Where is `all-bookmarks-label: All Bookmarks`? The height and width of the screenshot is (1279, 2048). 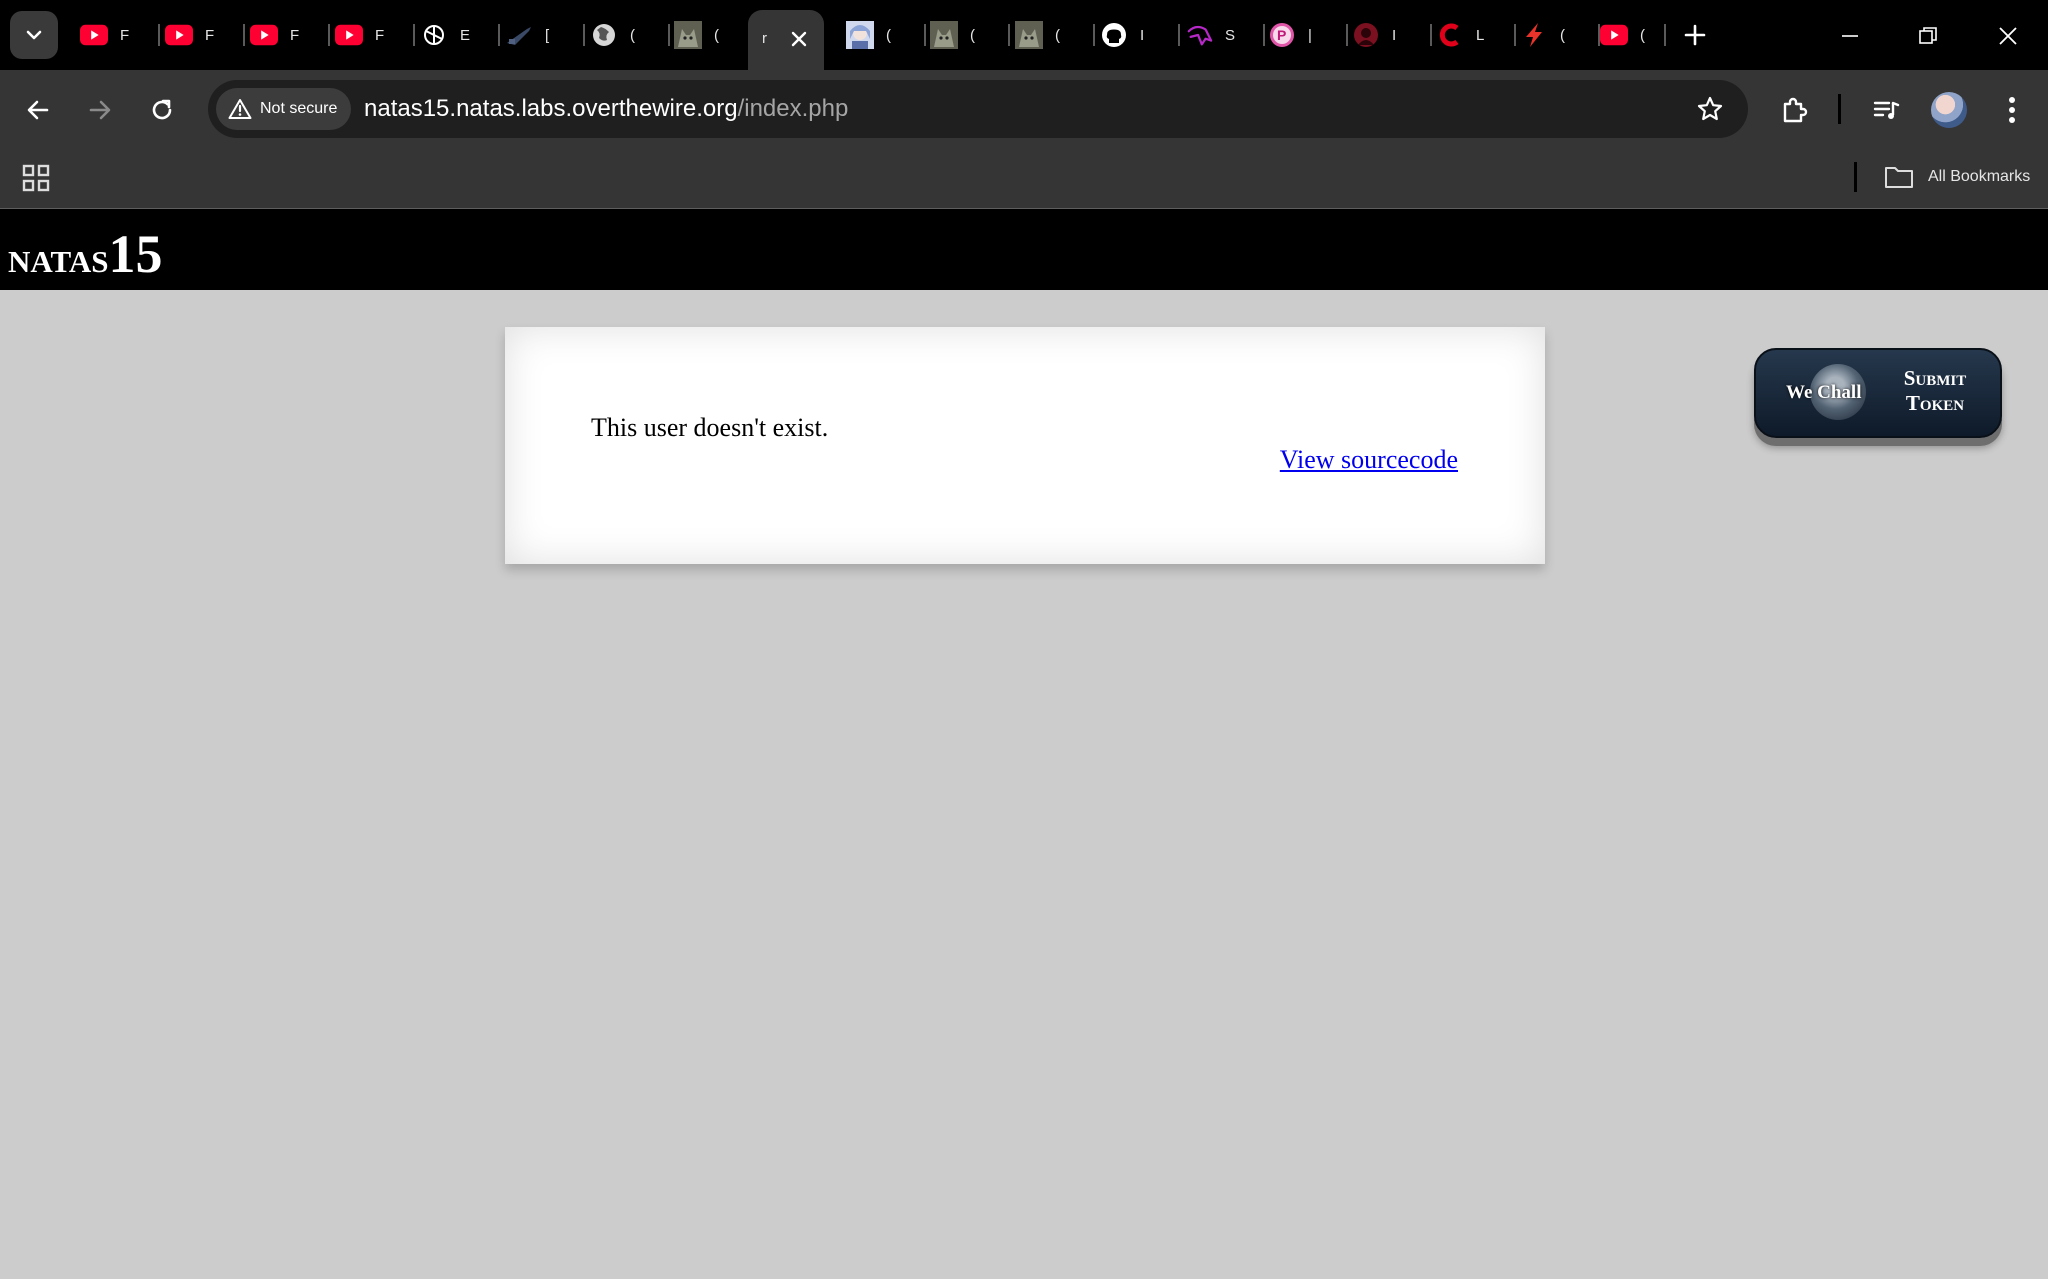 all-bookmarks-label: All Bookmarks is located at coordinates (1979, 176).